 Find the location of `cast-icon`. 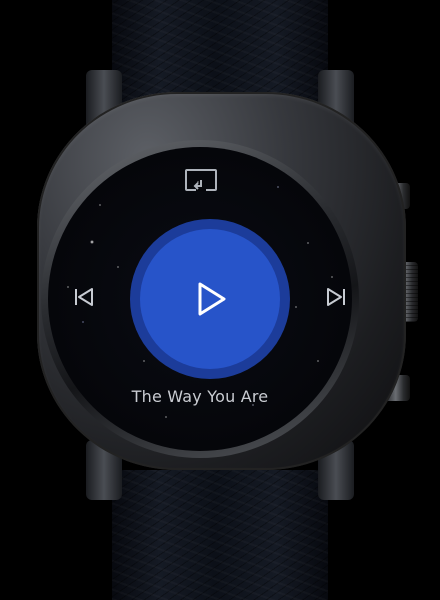

cast-icon is located at coordinates (201, 181).